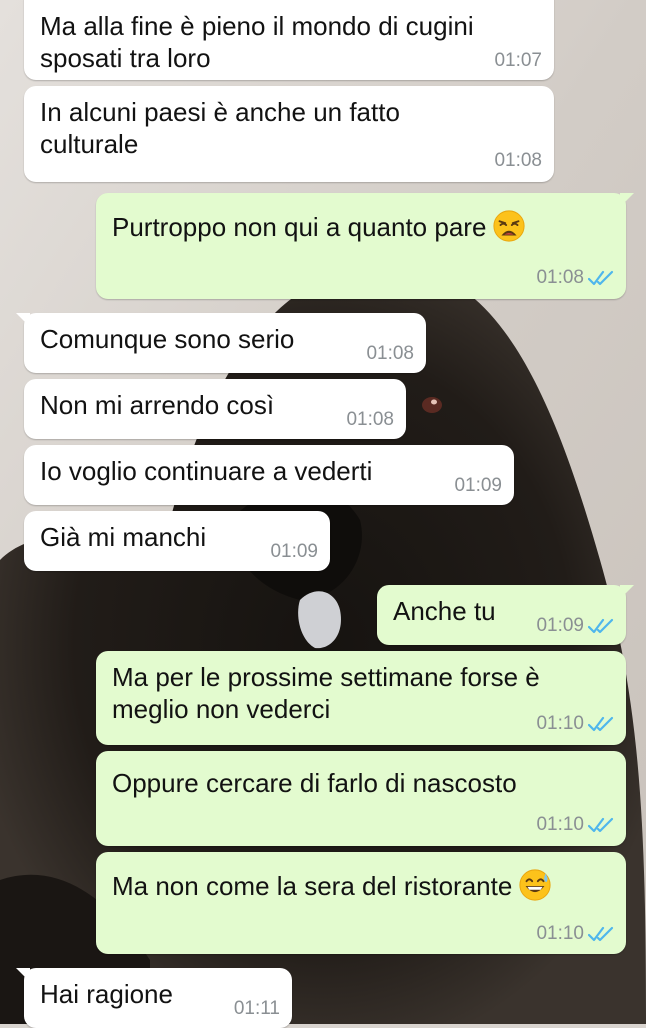  I want to click on message-text-line: Hai ragione, so click(106, 994).